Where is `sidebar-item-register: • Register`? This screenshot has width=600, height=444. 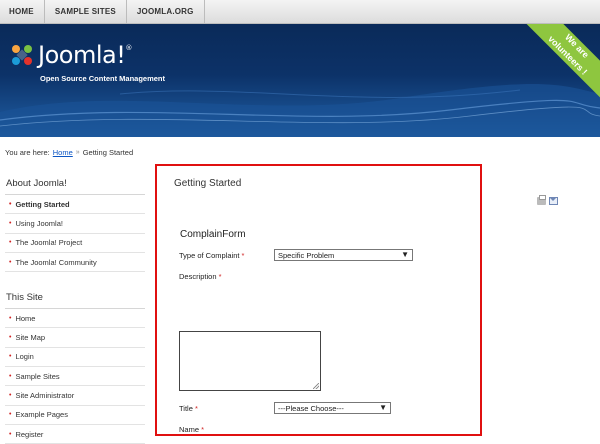
sidebar-item-register: • Register is located at coordinates (75, 434).